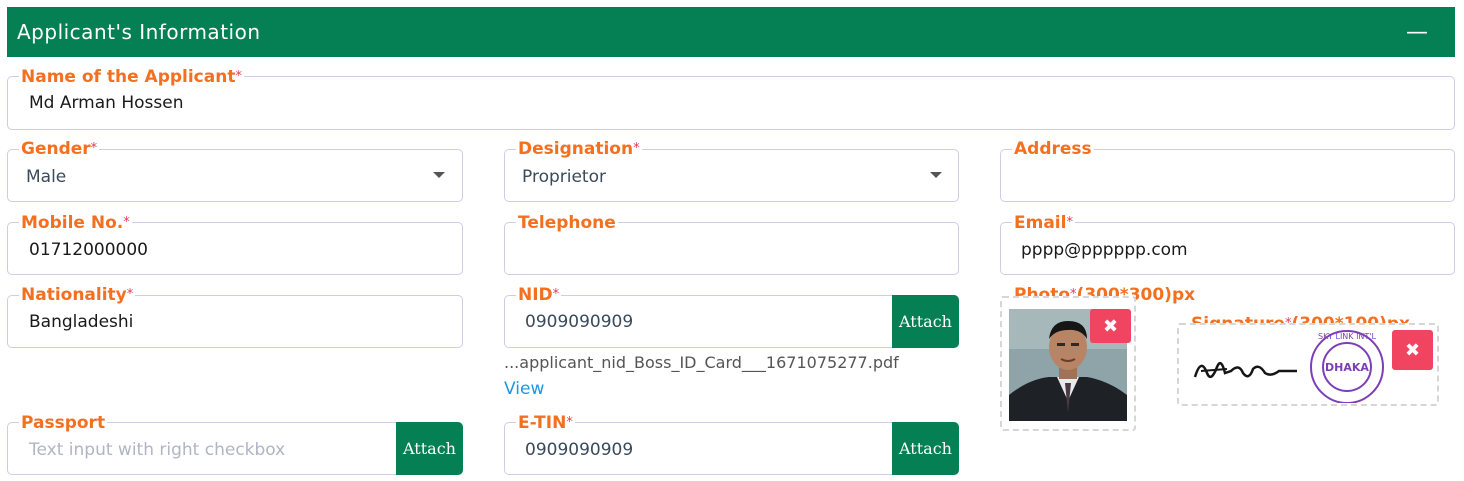 The width and height of the screenshot is (1464, 481). I want to click on nid-label: NID*, so click(539, 295).